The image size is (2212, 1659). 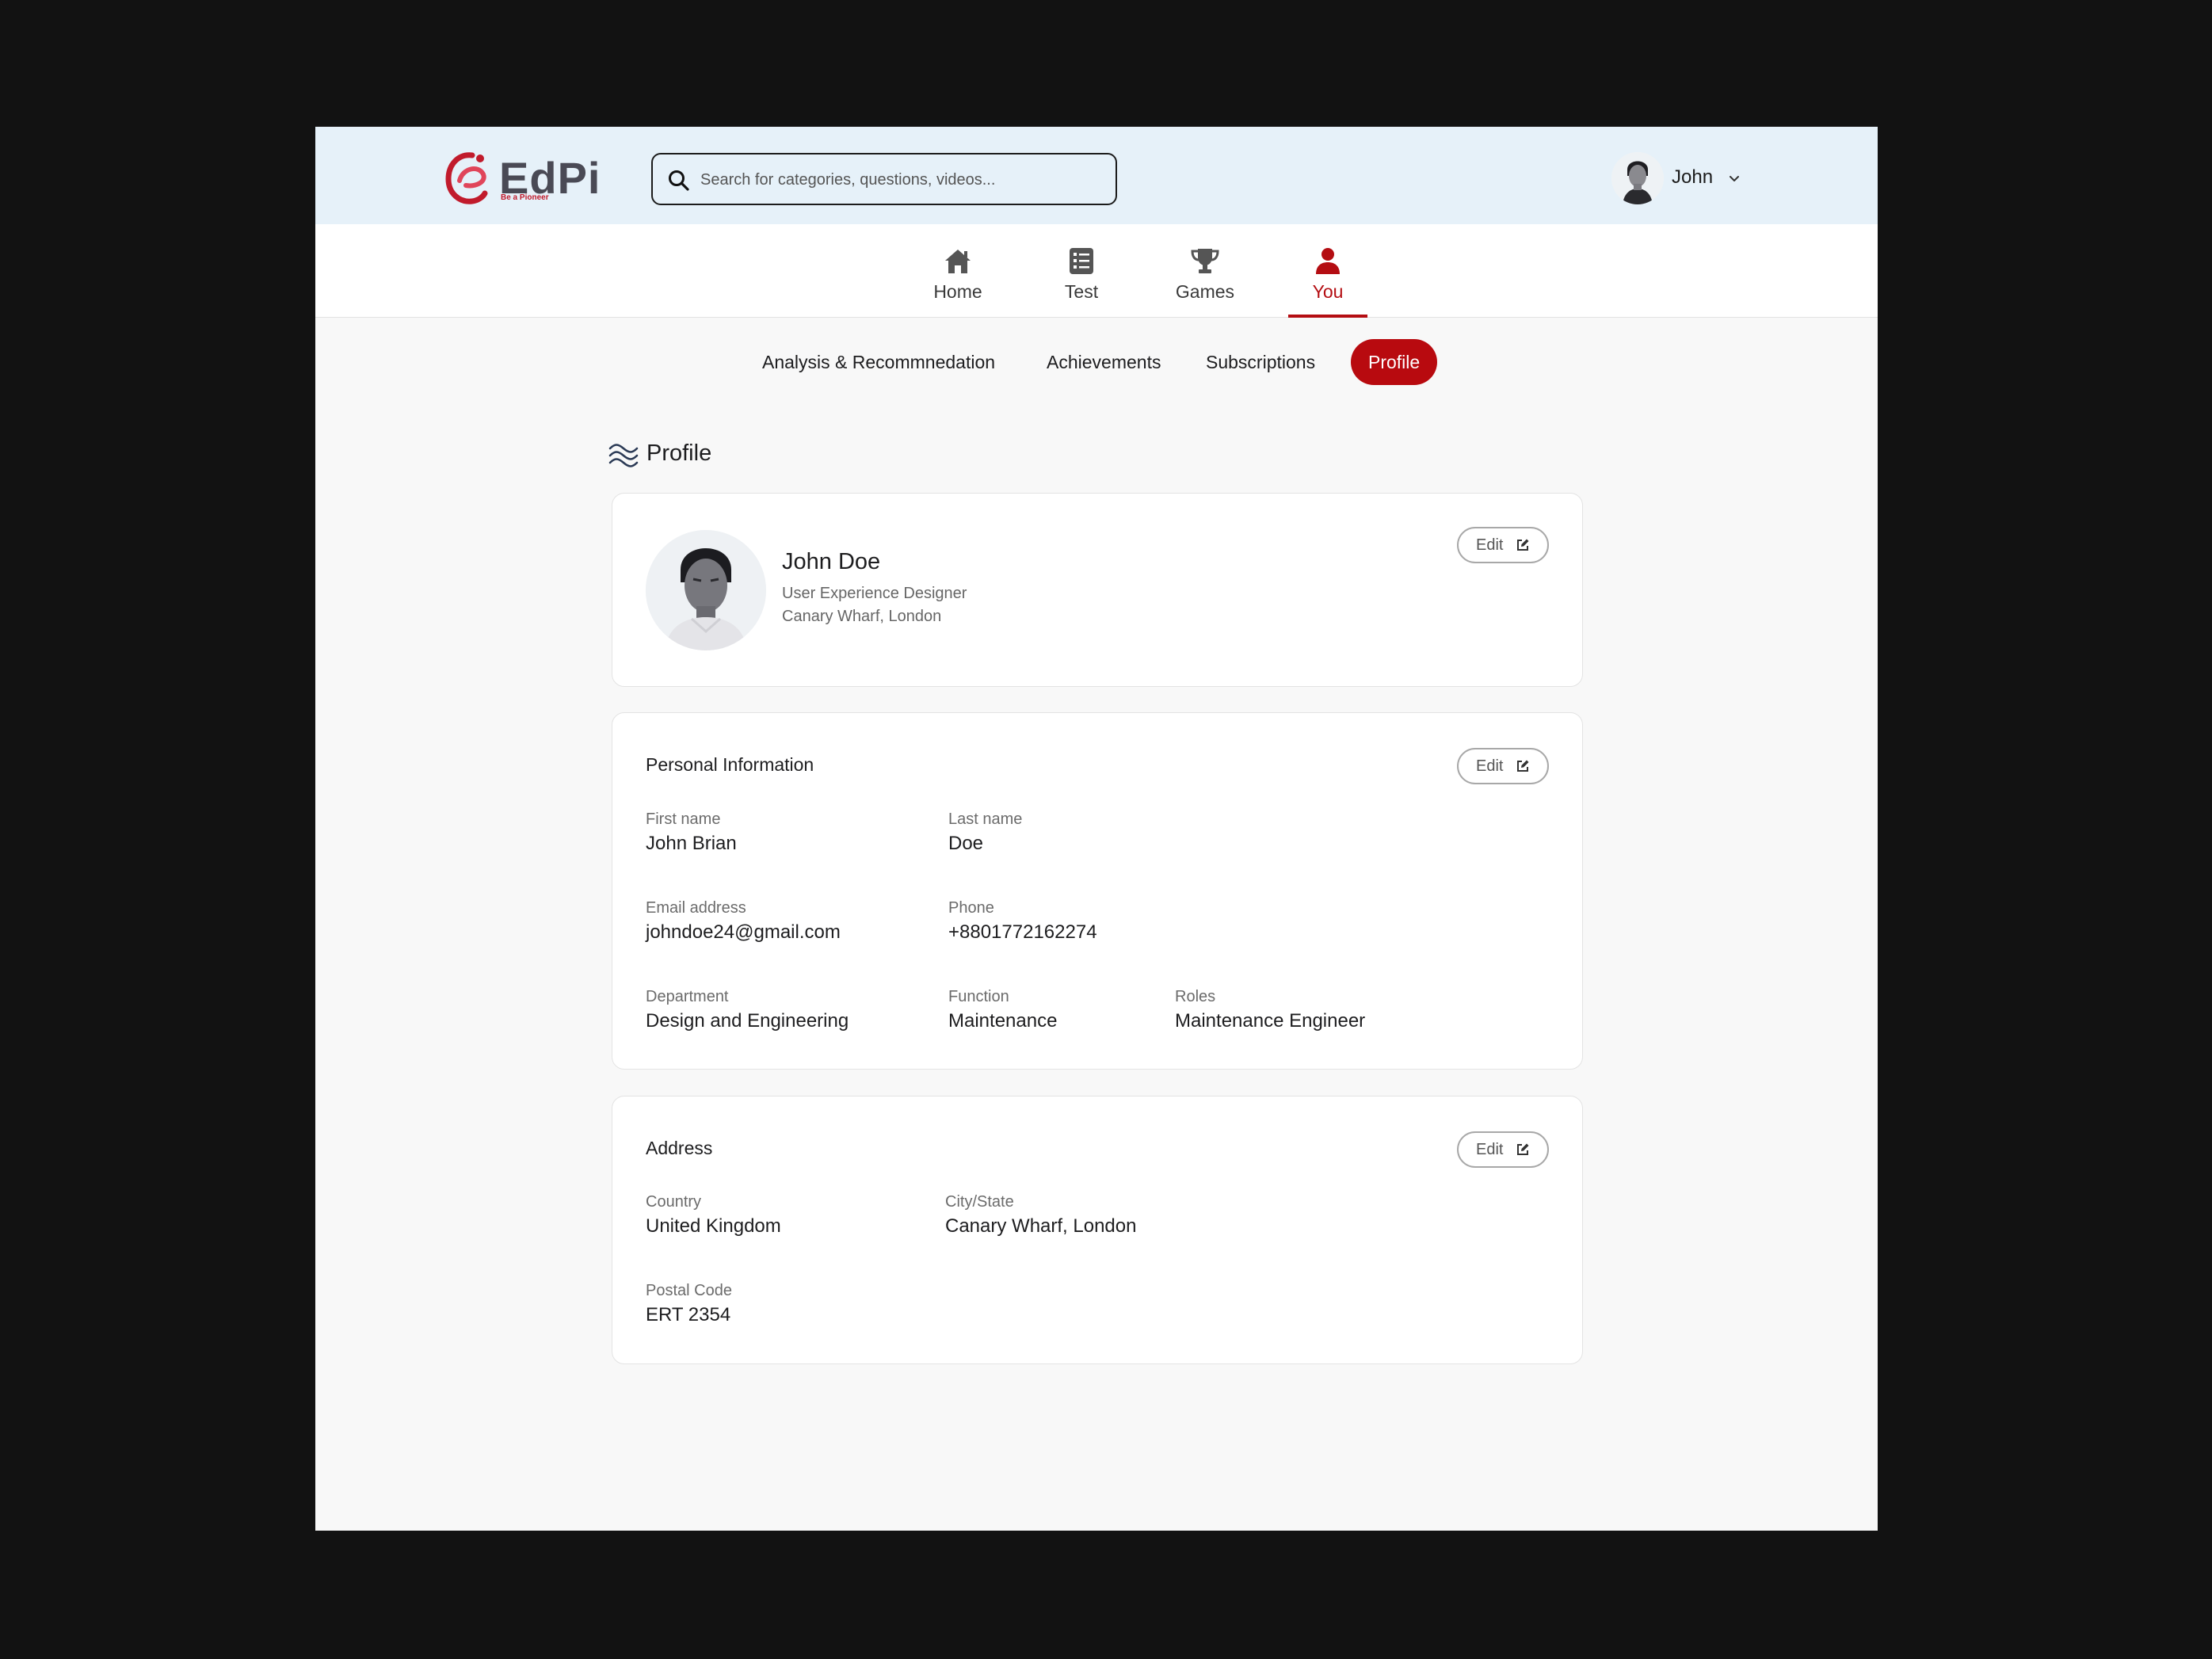 What do you see at coordinates (898, 179) in the screenshot?
I see `search-input` at bounding box center [898, 179].